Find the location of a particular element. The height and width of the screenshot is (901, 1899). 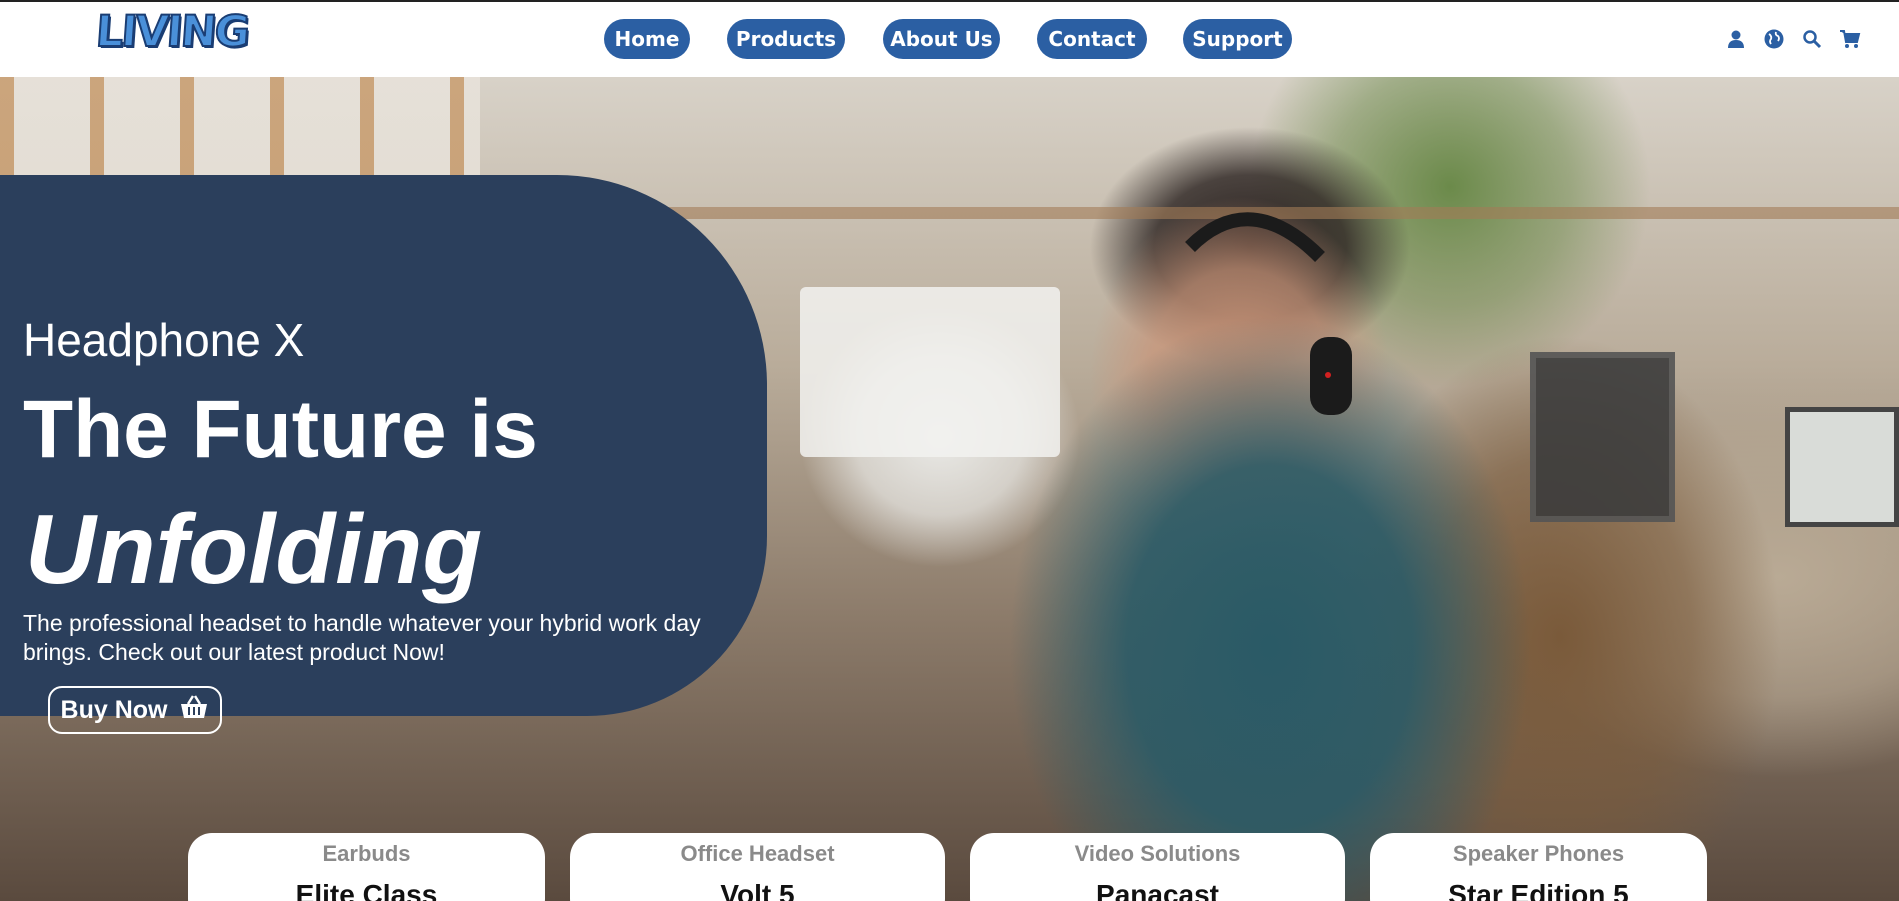

cart-icon is located at coordinates (1850, 39).